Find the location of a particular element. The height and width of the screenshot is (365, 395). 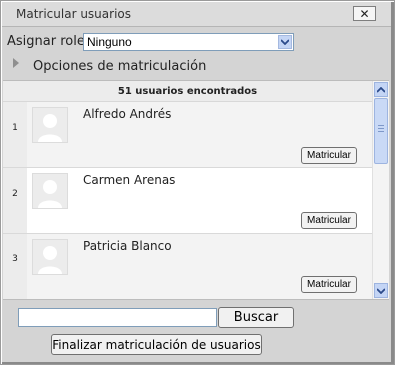

row-number: 1 is located at coordinates (15, 128).